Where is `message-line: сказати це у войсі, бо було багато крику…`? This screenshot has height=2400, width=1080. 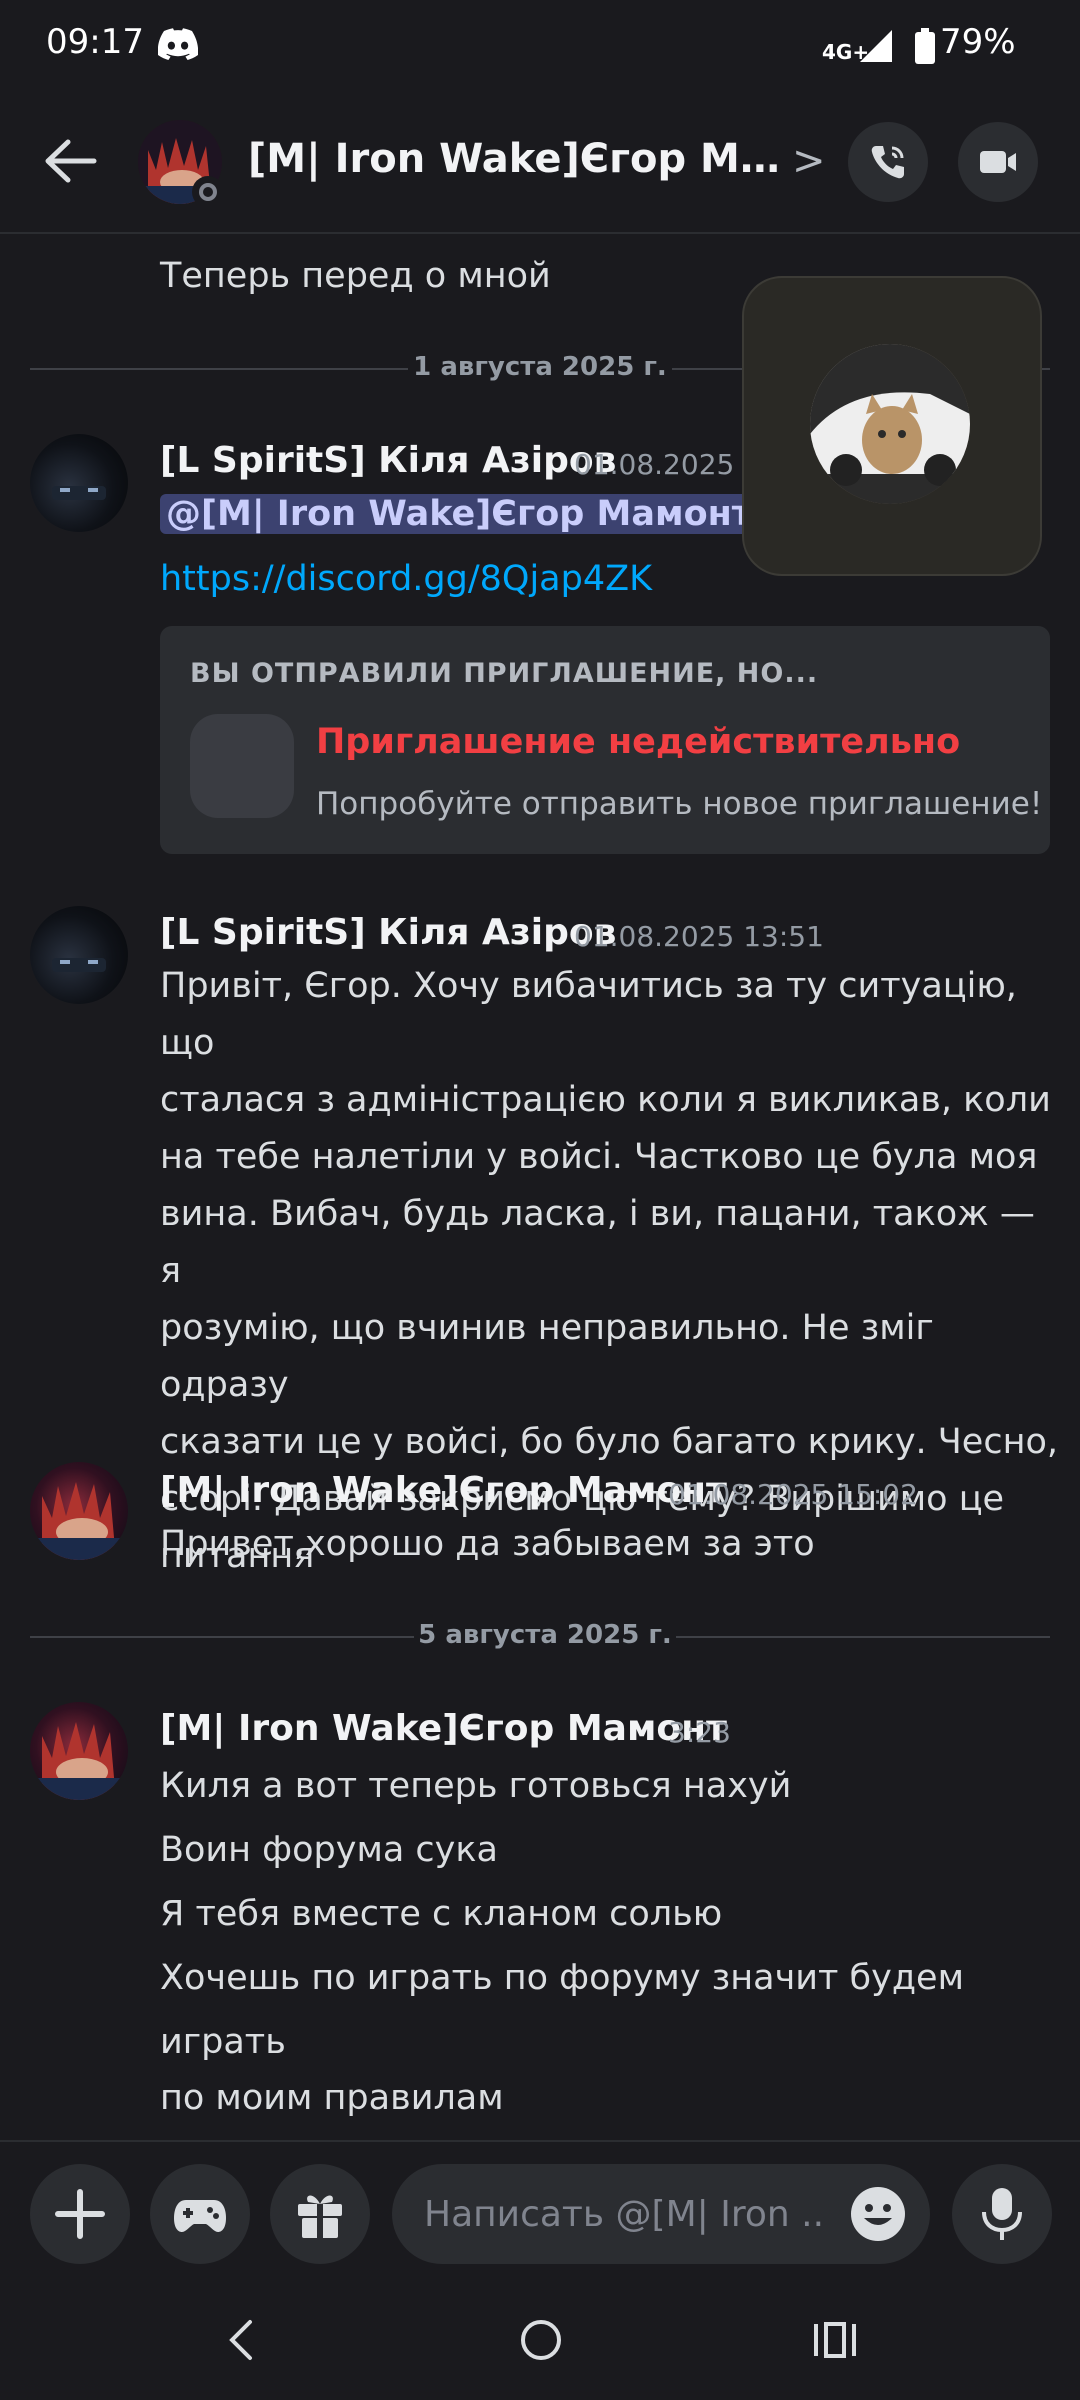
message-line: сказати це у войсі, бо було багато крику… is located at coordinates (609, 1442).